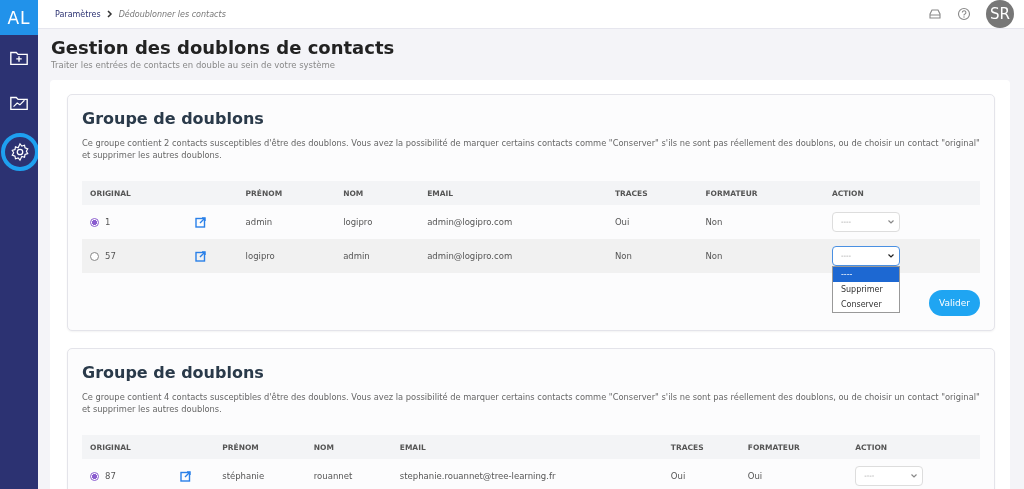 Image resolution: width=1024 pixels, height=489 pixels. I want to click on settings-icon, so click(20, 152).